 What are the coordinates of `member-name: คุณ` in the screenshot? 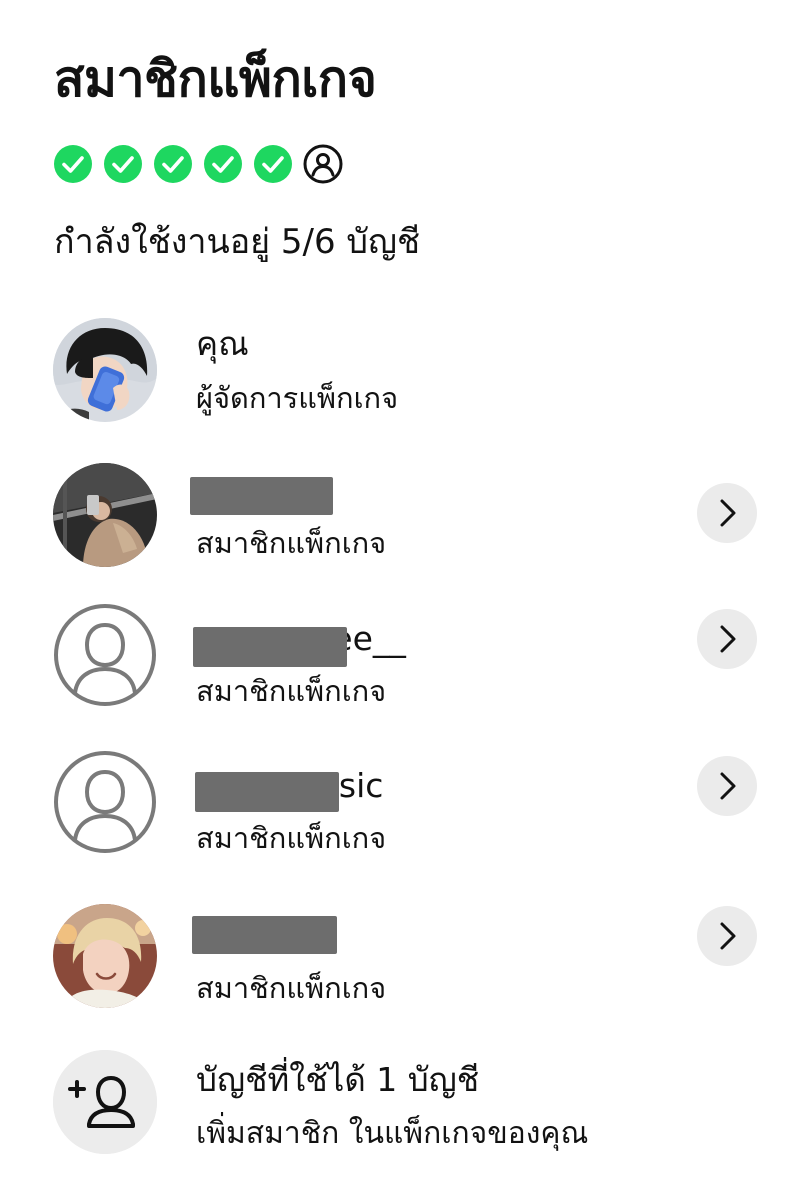 It's located at (222, 343).